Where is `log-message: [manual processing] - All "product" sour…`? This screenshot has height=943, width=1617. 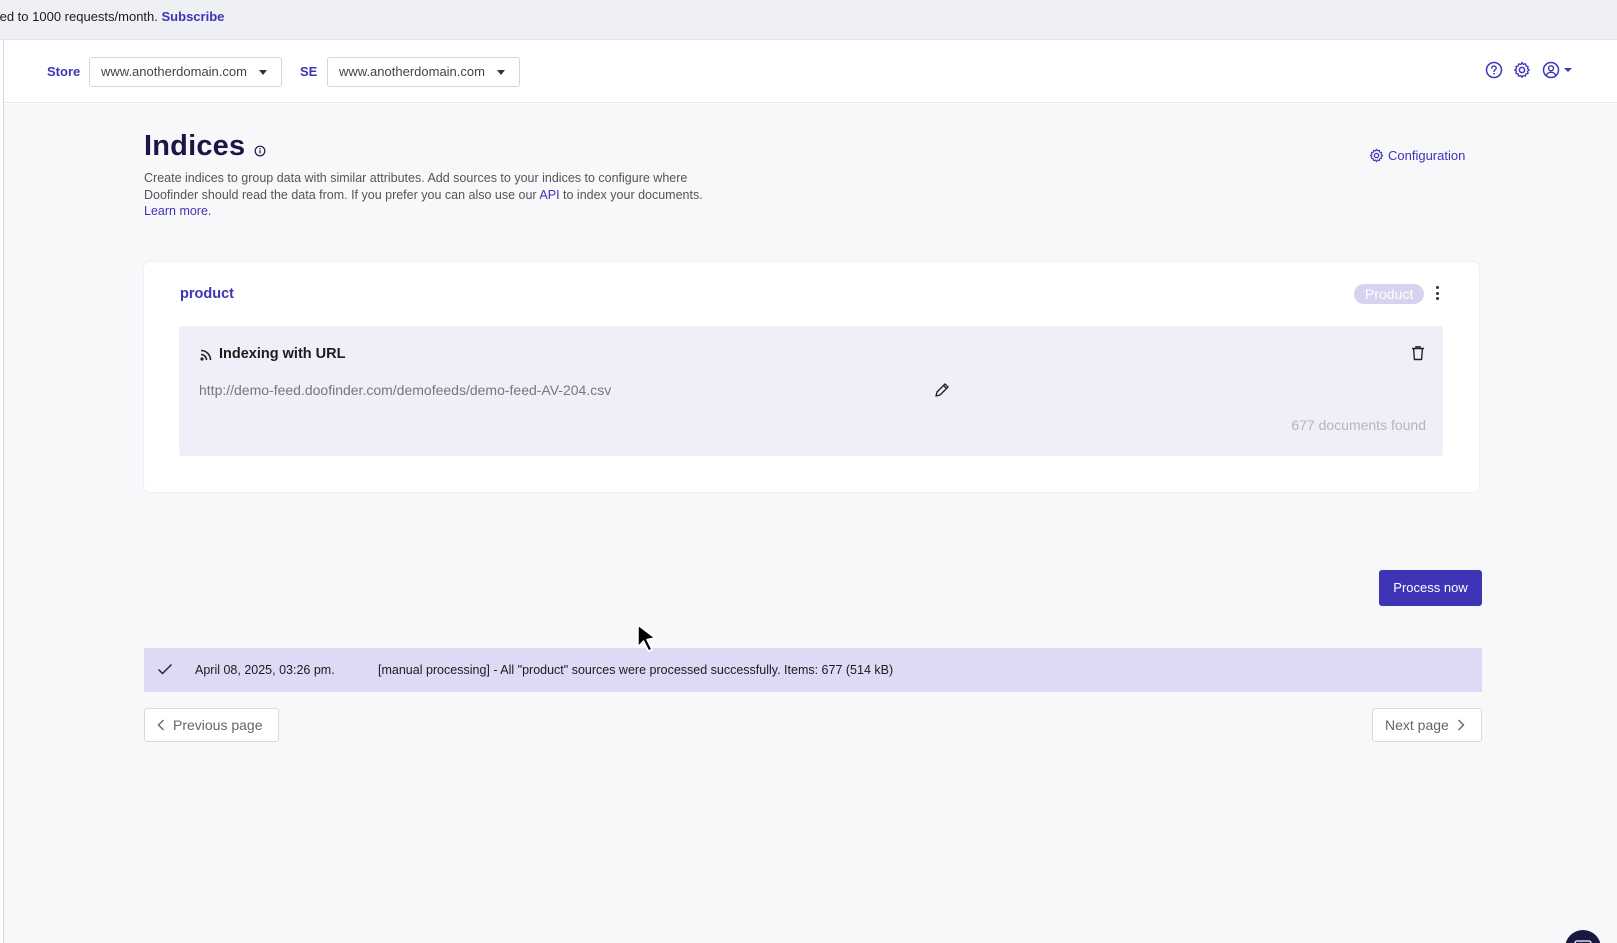 log-message: [manual processing] - All "product" sour… is located at coordinates (636, 670).